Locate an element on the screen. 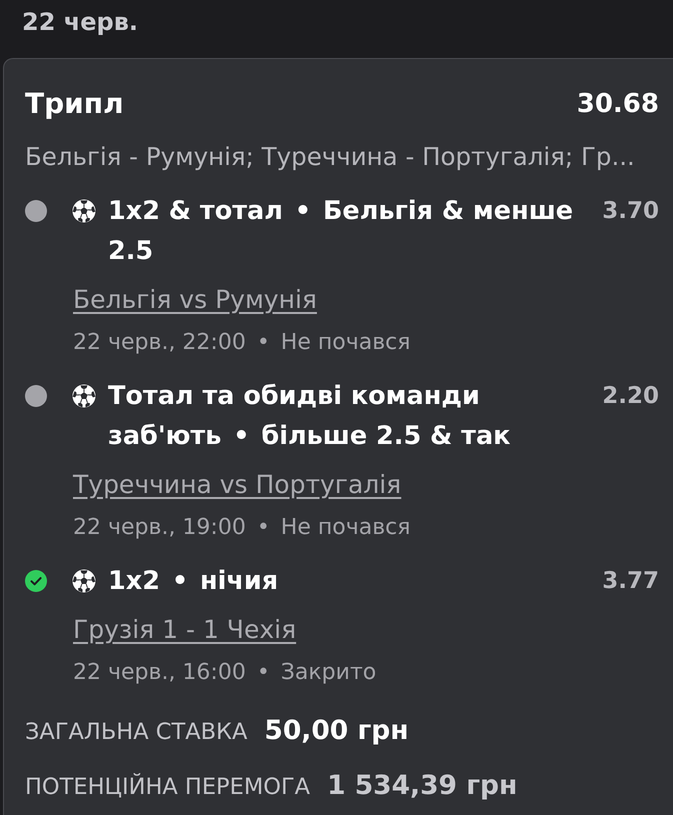 The image size is (673, 815). match-link: Грузія 1 - 1 Чехія is located at coordinates (184, 630).